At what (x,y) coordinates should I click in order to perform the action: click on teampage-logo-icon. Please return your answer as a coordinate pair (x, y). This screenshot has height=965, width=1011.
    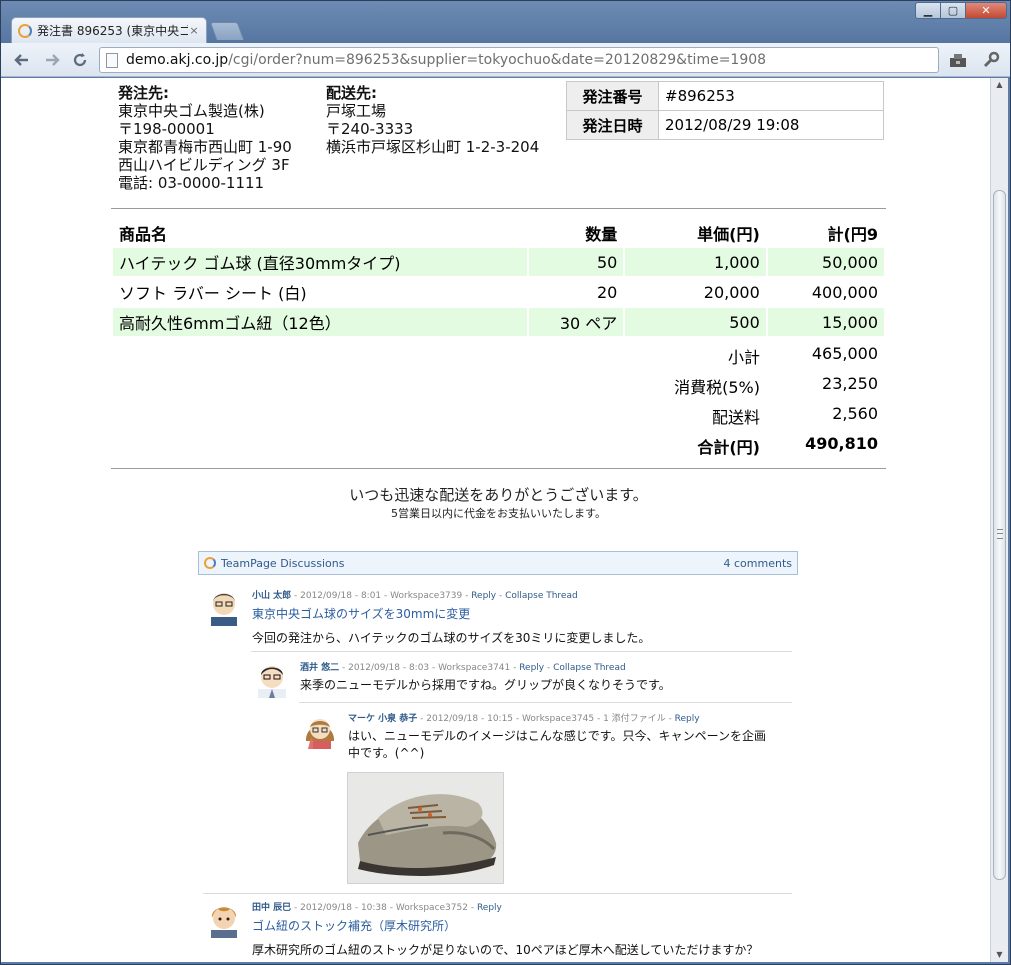
    Looking at the image, I should click on (210, 563).